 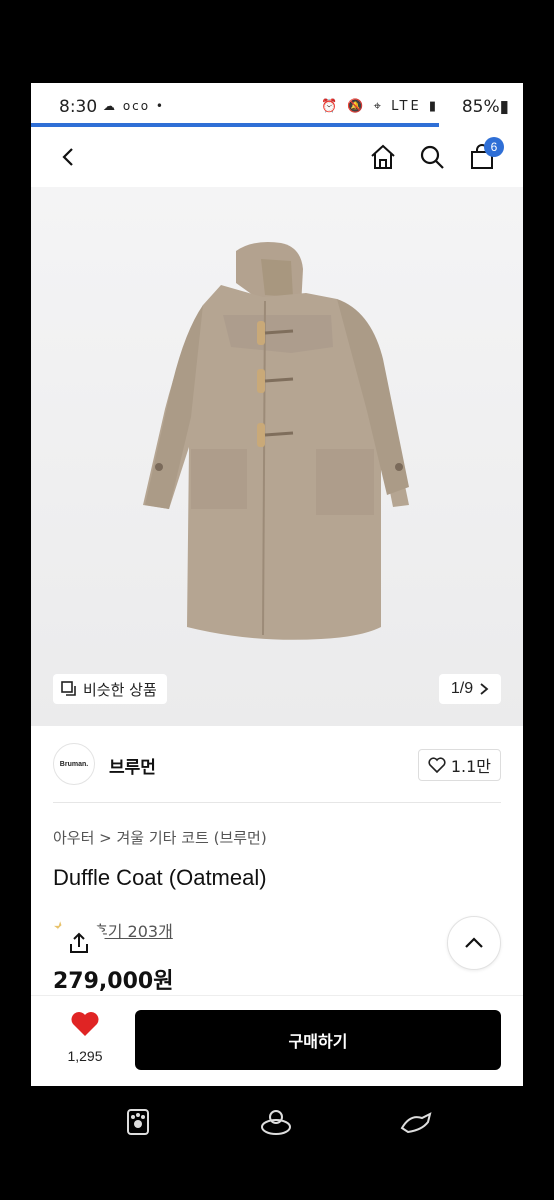 I want to click on status-time: 8:30, so click(x=78, y=107).